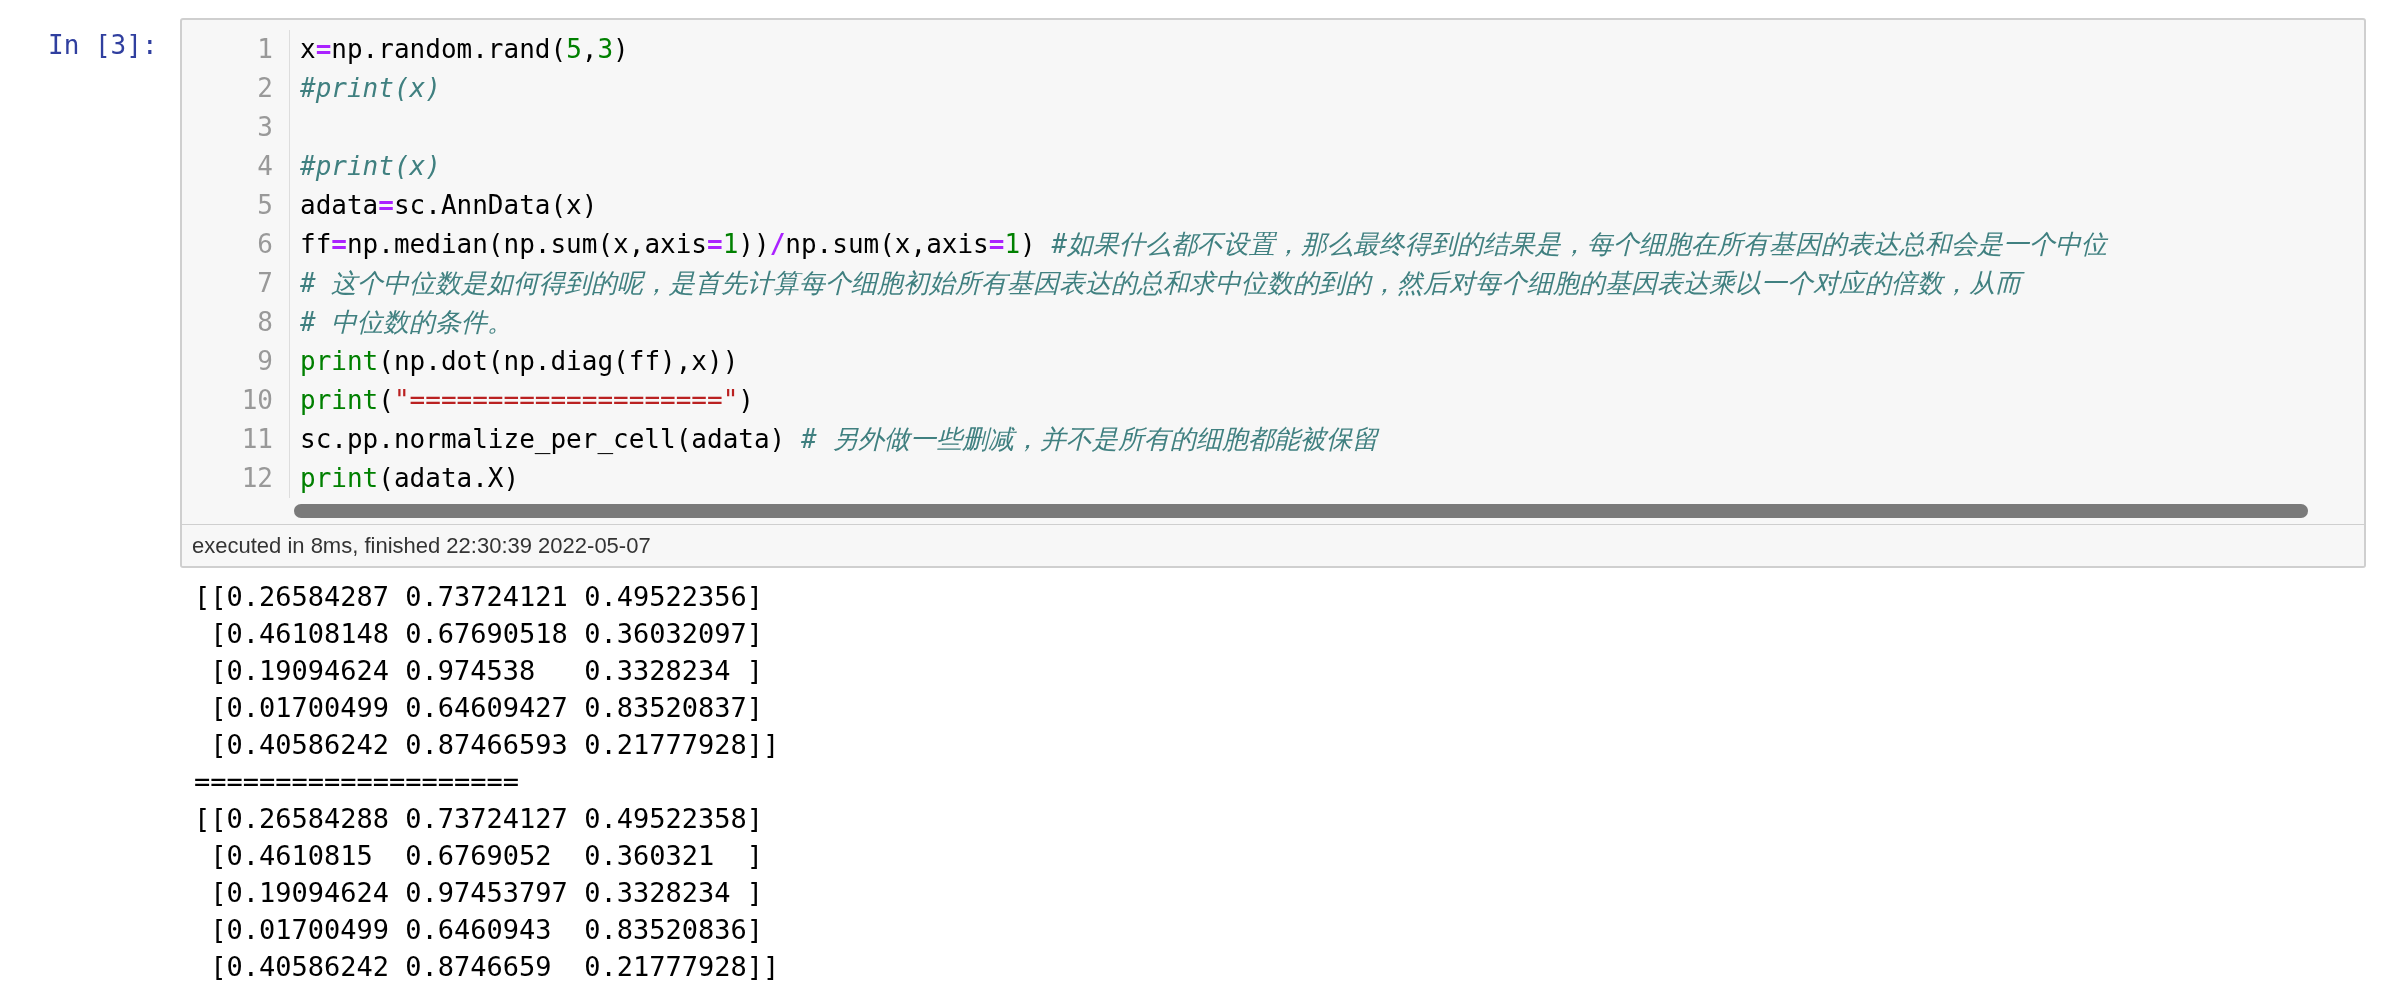  I want to click on line-number: 6, so click(264, 244).